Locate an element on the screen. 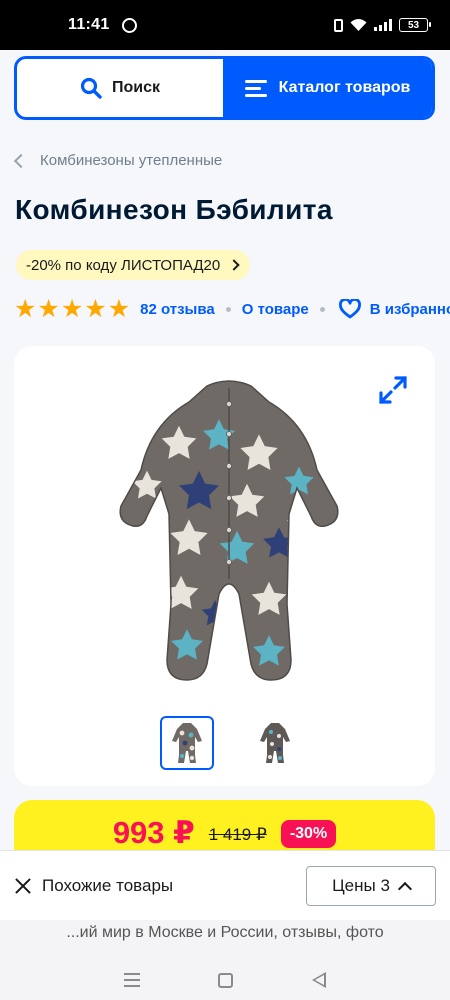 The height and width of the screenshot is (1000, 450). old-price: 1 419 ₽ is located at coordinates (237, 834).